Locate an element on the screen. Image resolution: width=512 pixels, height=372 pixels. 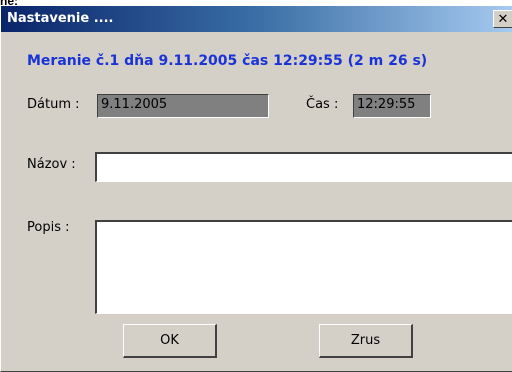
datum-label: Dátum : is located at coordinates (53, 104).